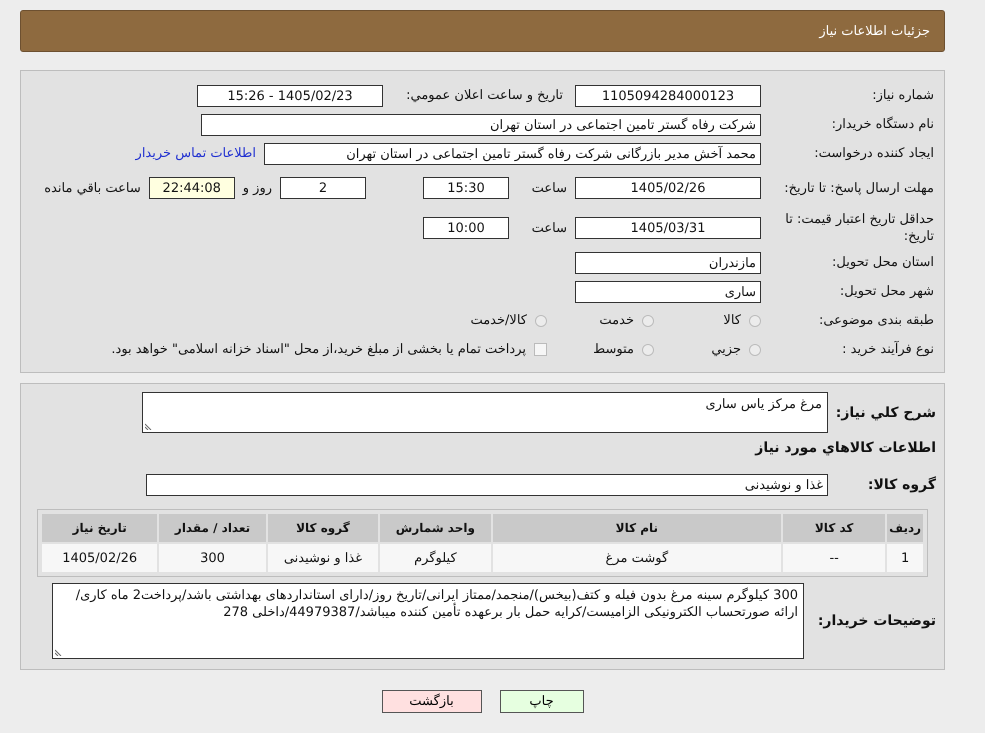  Describe the element at coordinates (873, 153) in the screenshot. I see `field-label: ايجاد كننده درخواست:` at that location.